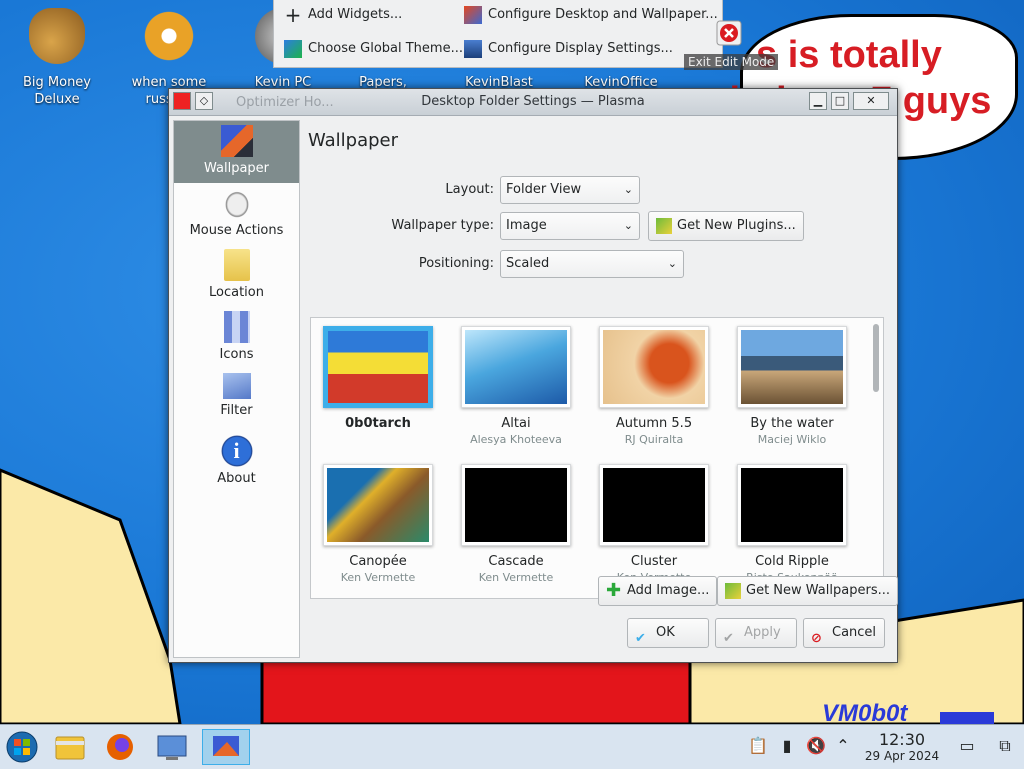  What do you see at coordinates (816, 746) in the screenshot?
I see `volume-muted-icon: 🔇` at bounding box center [816, 746].